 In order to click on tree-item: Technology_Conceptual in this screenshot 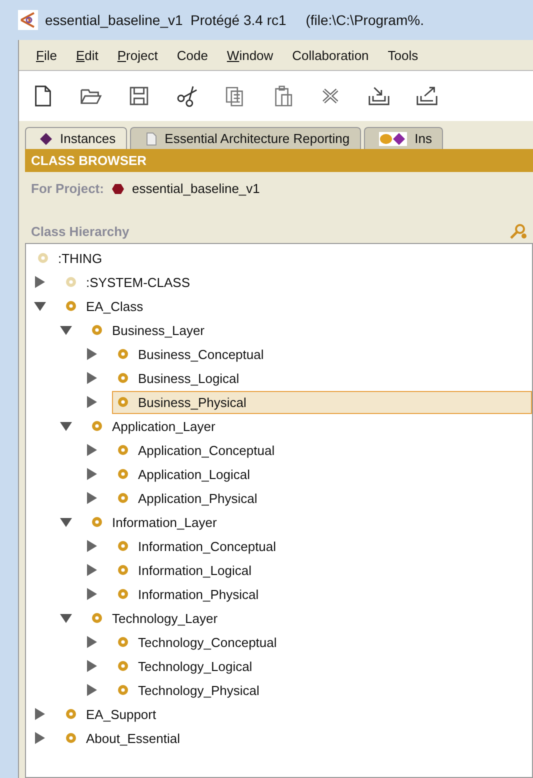, I will do `click(197, 642)`.